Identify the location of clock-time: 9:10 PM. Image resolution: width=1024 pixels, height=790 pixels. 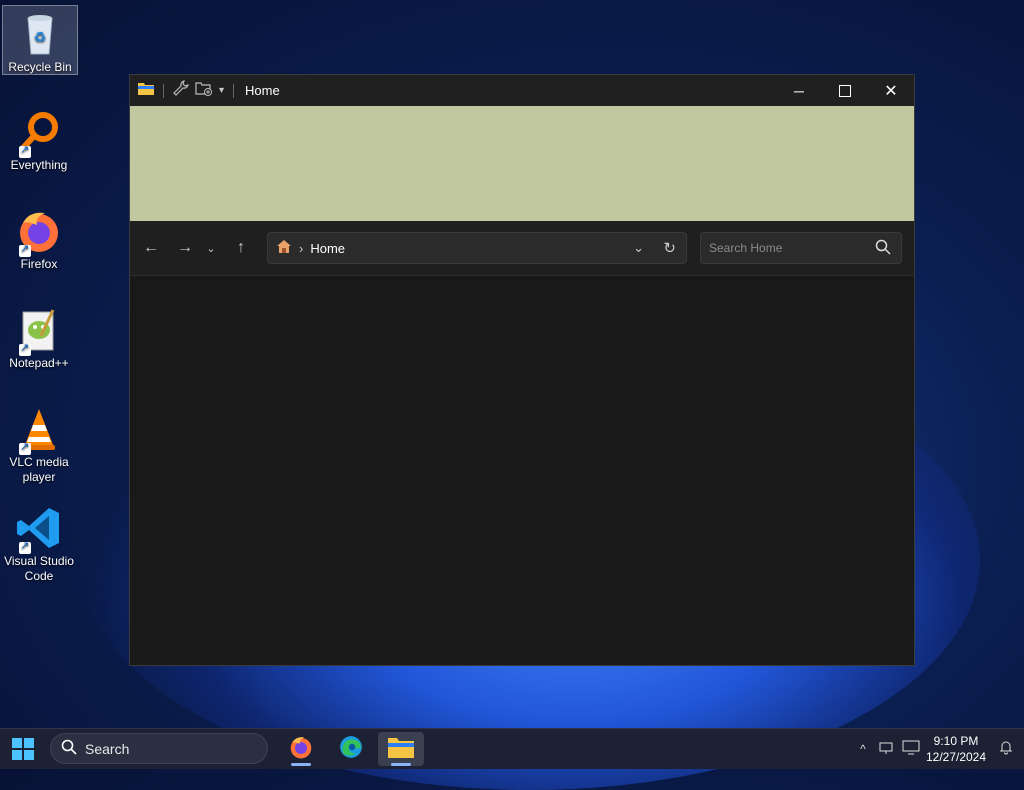
(956, 741).